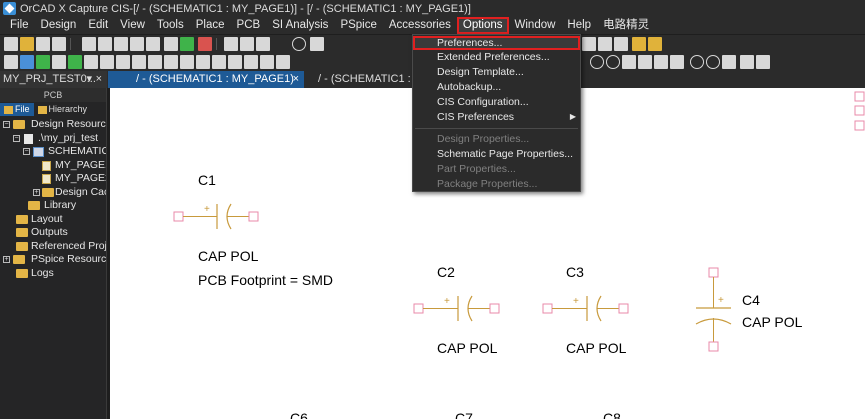 This screenshot has height=419, width=865. Describe the element at coordinates (207, 180) in the screenshot. I see `part-reference: C1` at that location.